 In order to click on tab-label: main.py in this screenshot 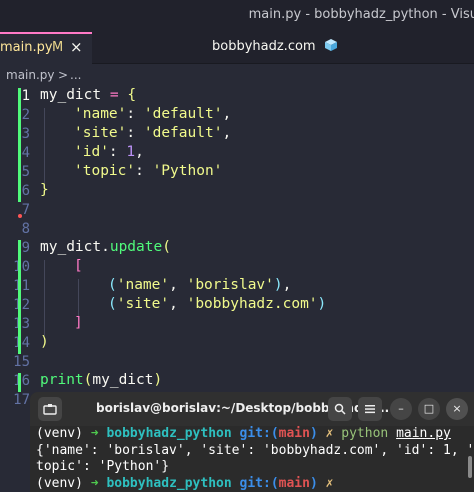, I will do `click(26, 47)`.